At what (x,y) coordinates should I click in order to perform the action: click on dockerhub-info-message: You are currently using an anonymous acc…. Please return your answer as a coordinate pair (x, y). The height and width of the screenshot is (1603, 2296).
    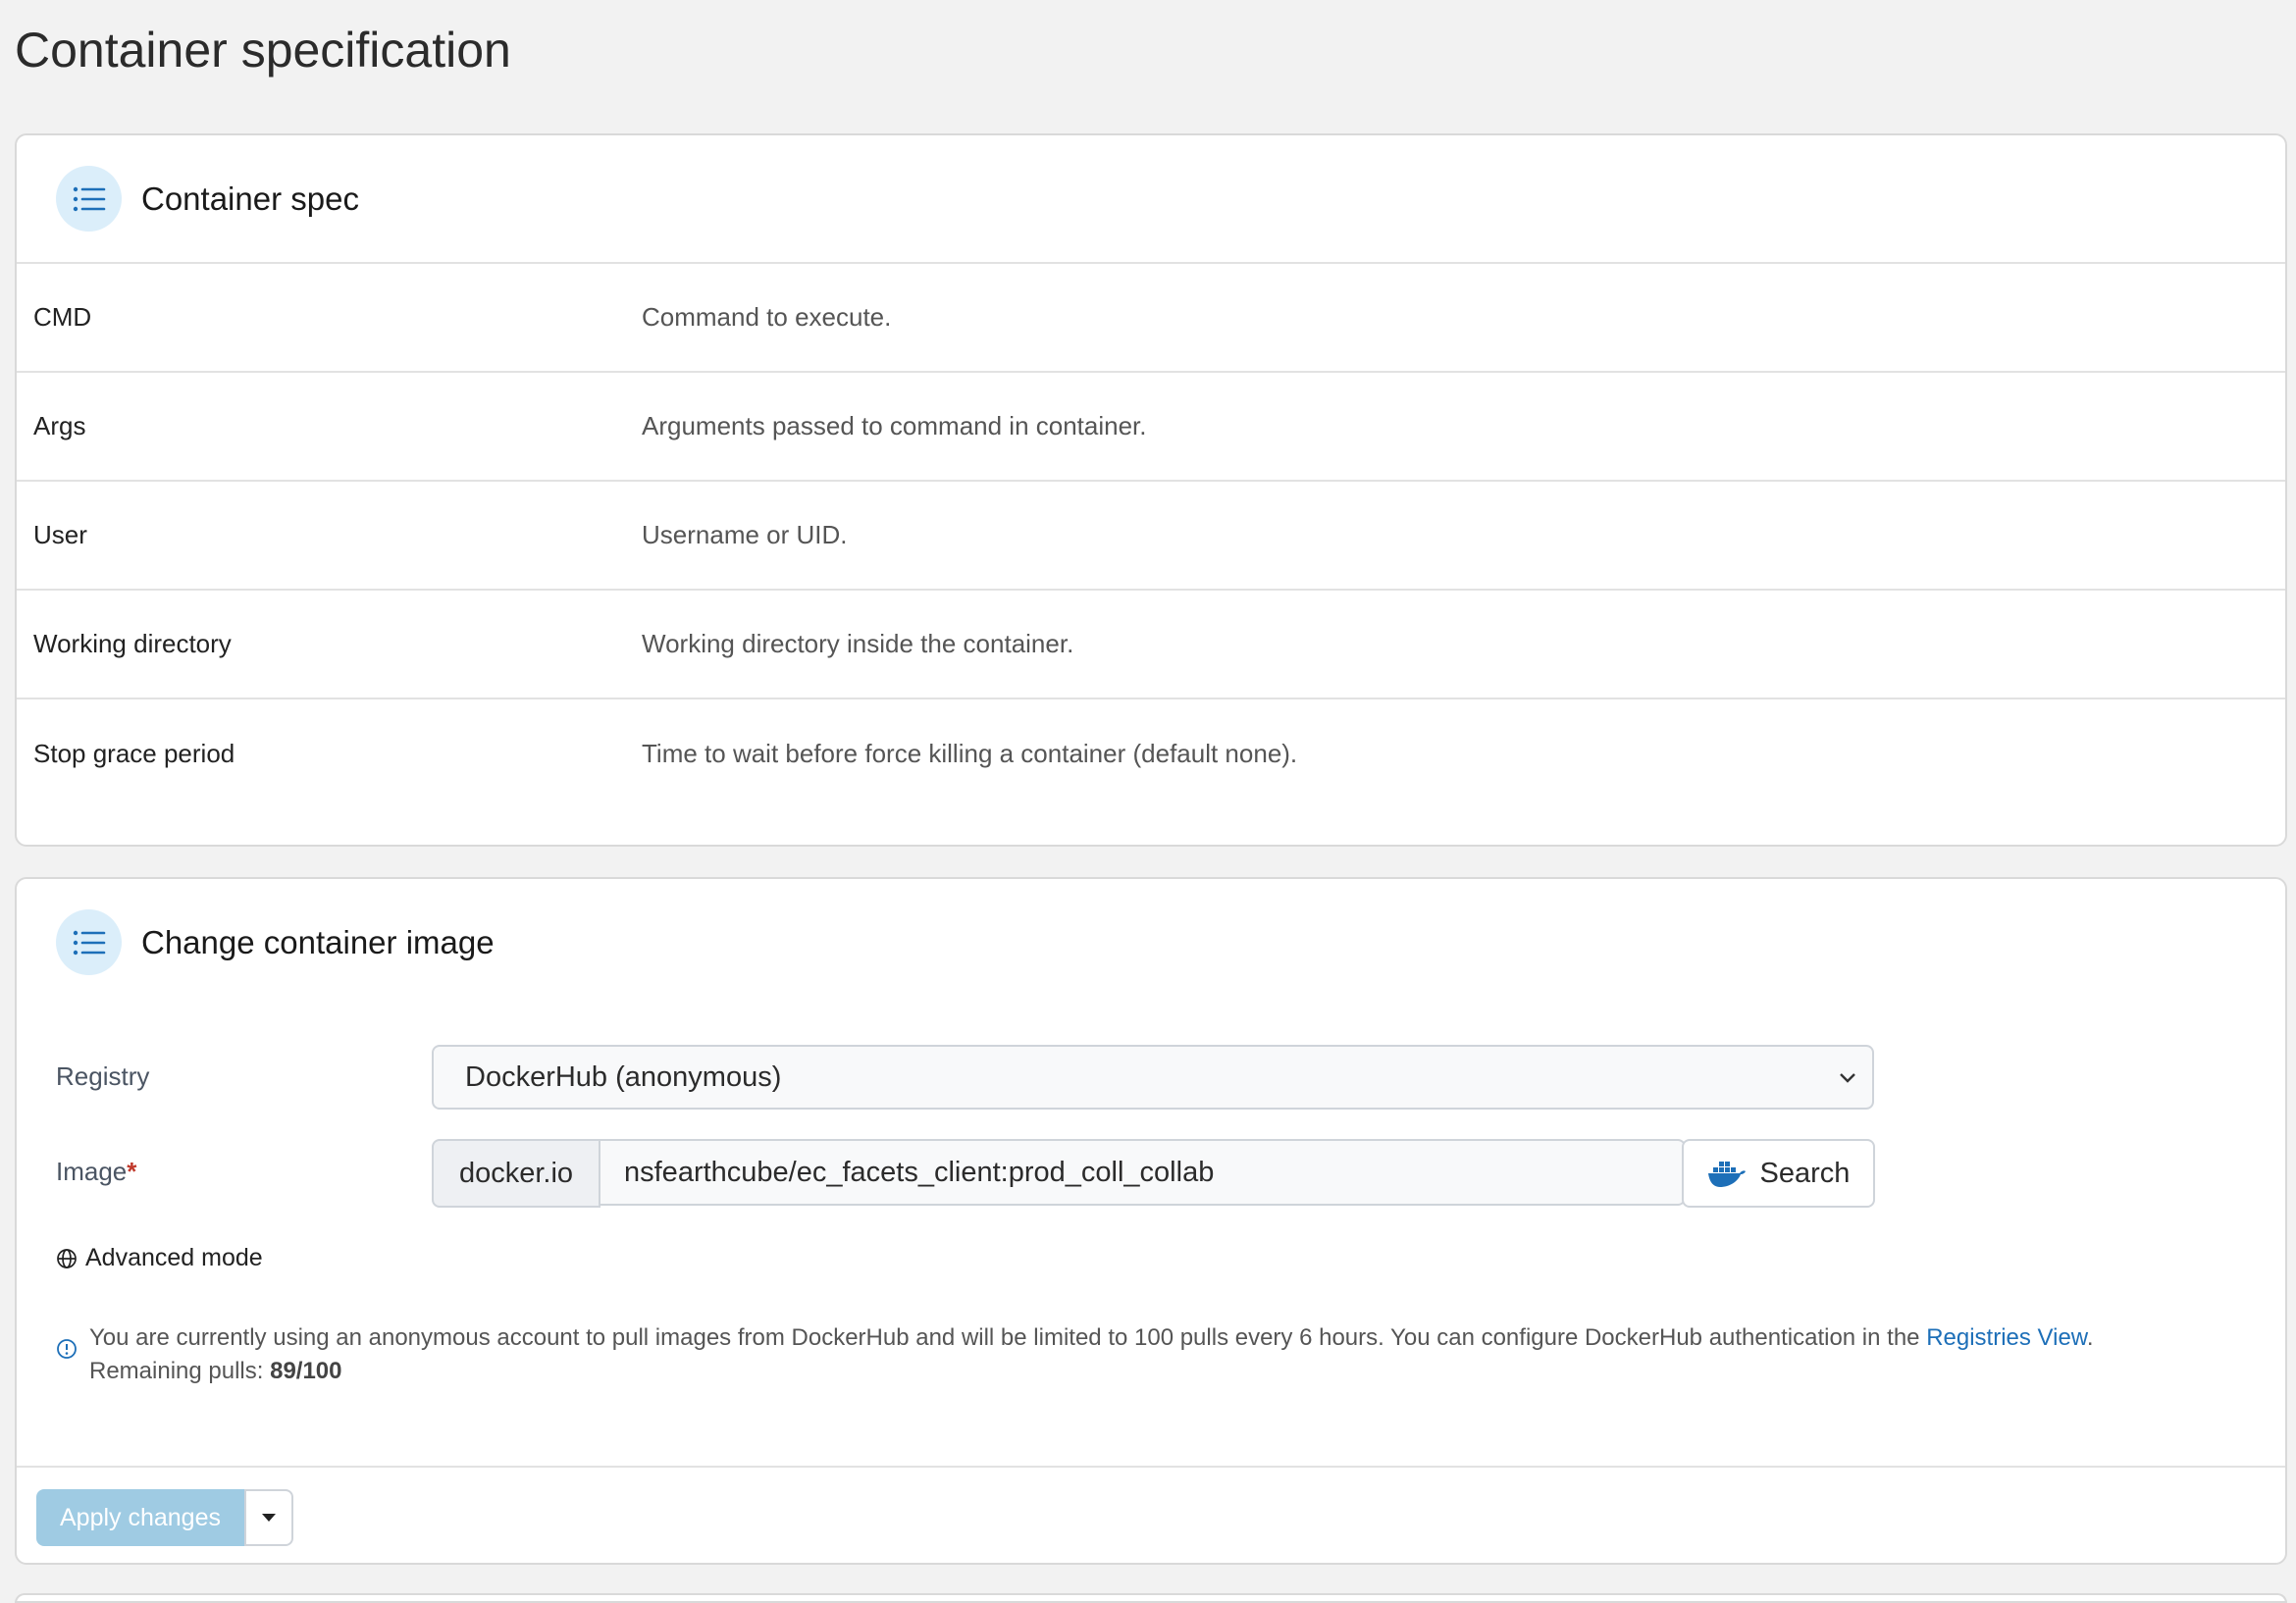
    Looking at the image, I should click on (1075, 1354).